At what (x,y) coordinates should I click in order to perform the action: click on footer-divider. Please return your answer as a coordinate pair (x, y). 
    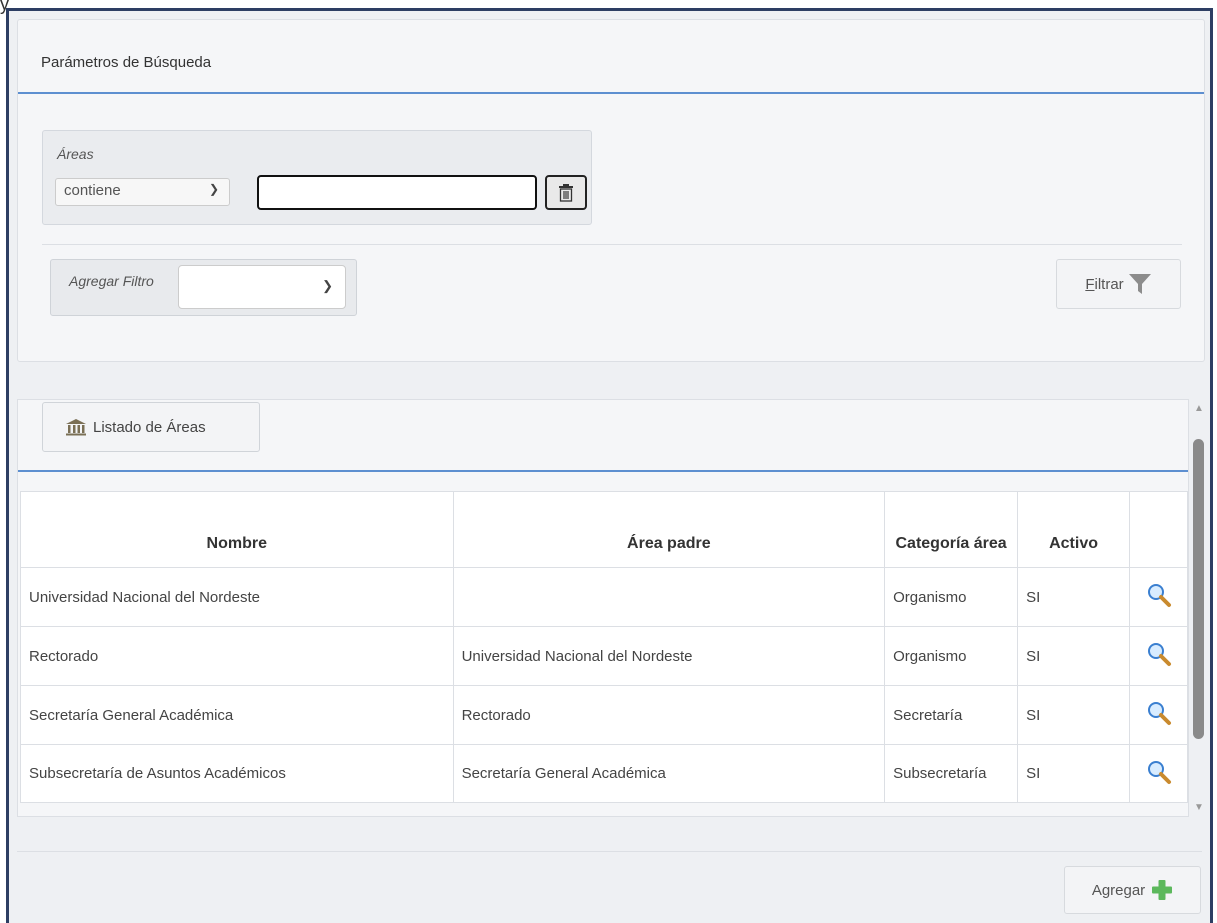
    Looking at the image, I should click on (609, 851).